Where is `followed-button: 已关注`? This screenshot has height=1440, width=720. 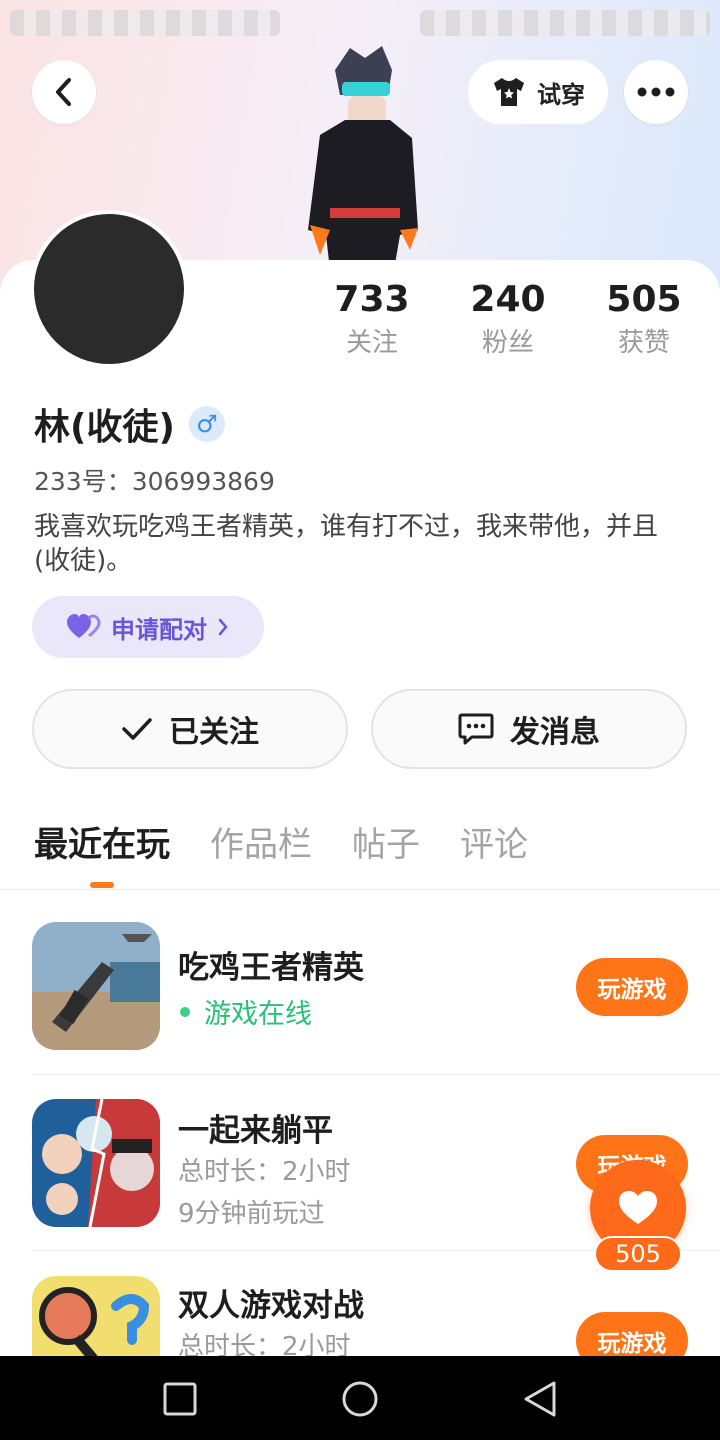 followed-button: 已关注 is located at coordinates (190, 729).